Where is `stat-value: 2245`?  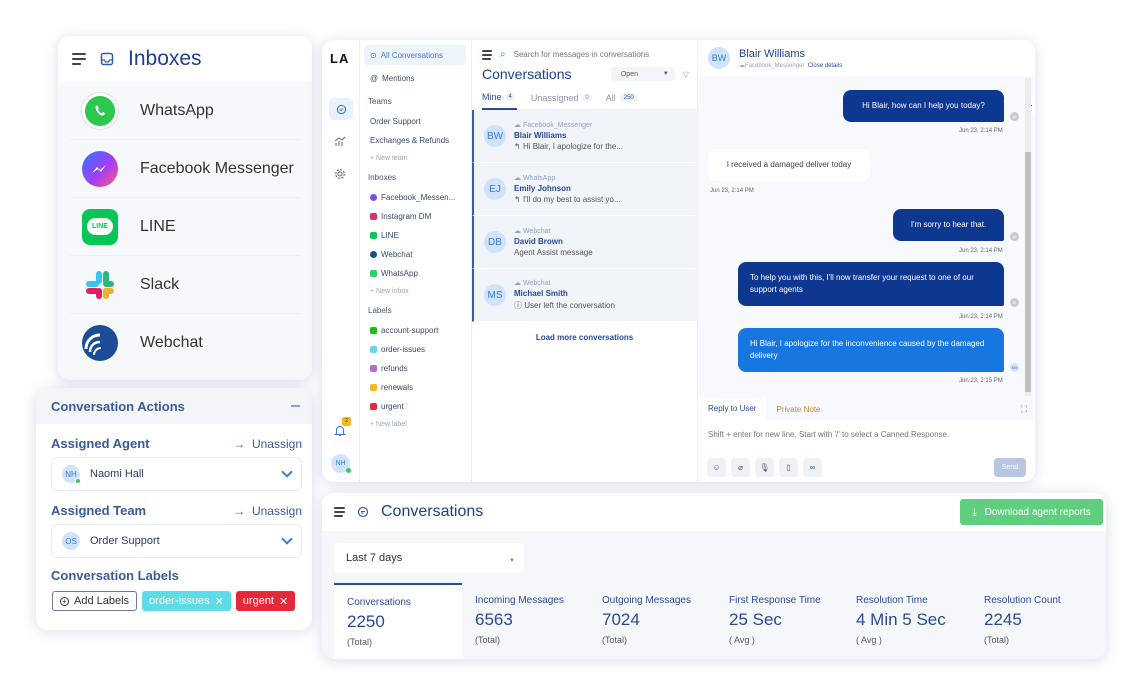 stat-value: 2245 is located at coordinates (1003, 619).